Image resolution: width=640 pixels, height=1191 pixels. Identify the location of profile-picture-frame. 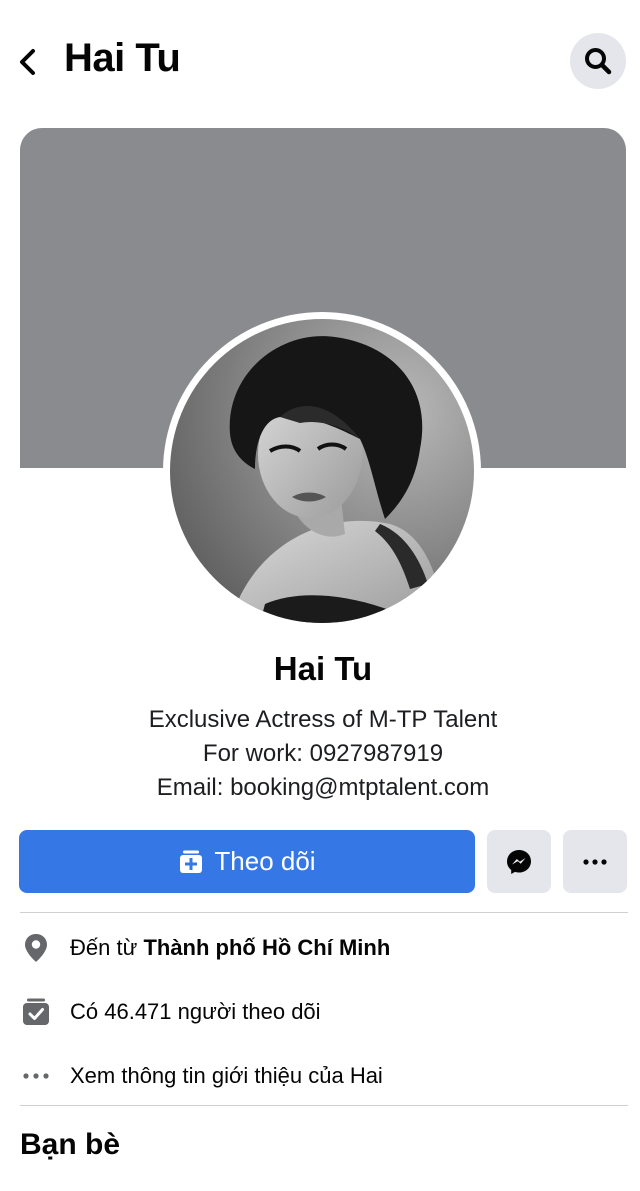
(322, 471).